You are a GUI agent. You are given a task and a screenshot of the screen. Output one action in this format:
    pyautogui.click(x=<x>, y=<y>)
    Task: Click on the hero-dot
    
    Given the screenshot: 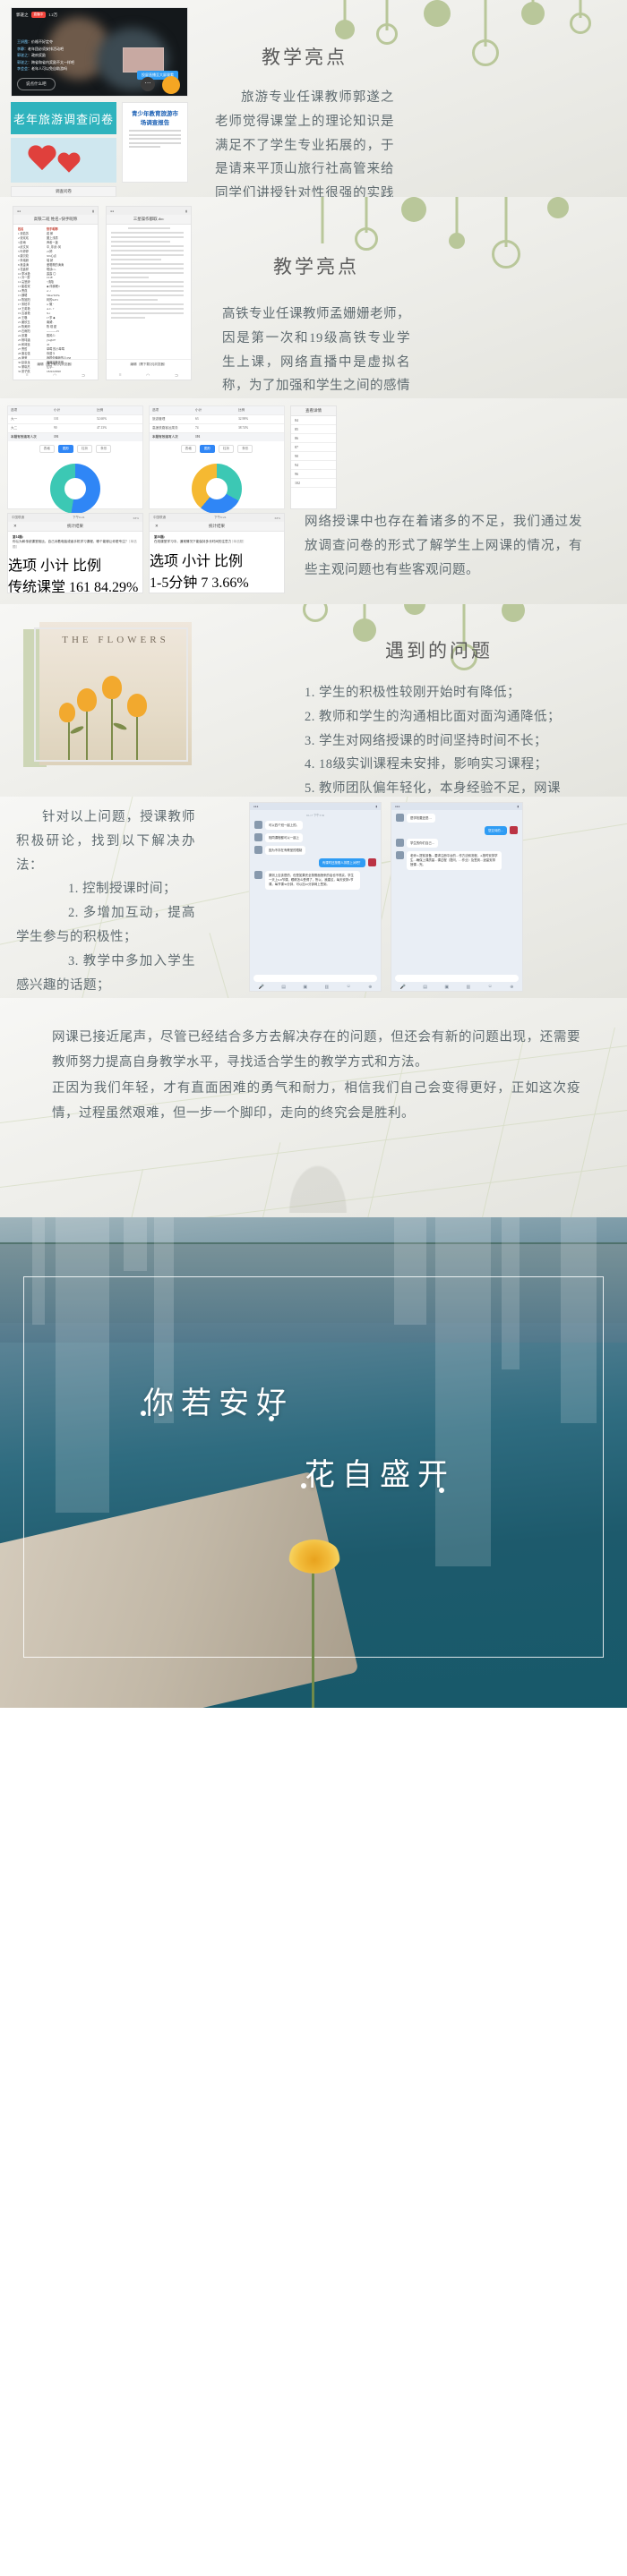 What is the action you would take?
    pyautogui.click(x=271, y=1418)
    